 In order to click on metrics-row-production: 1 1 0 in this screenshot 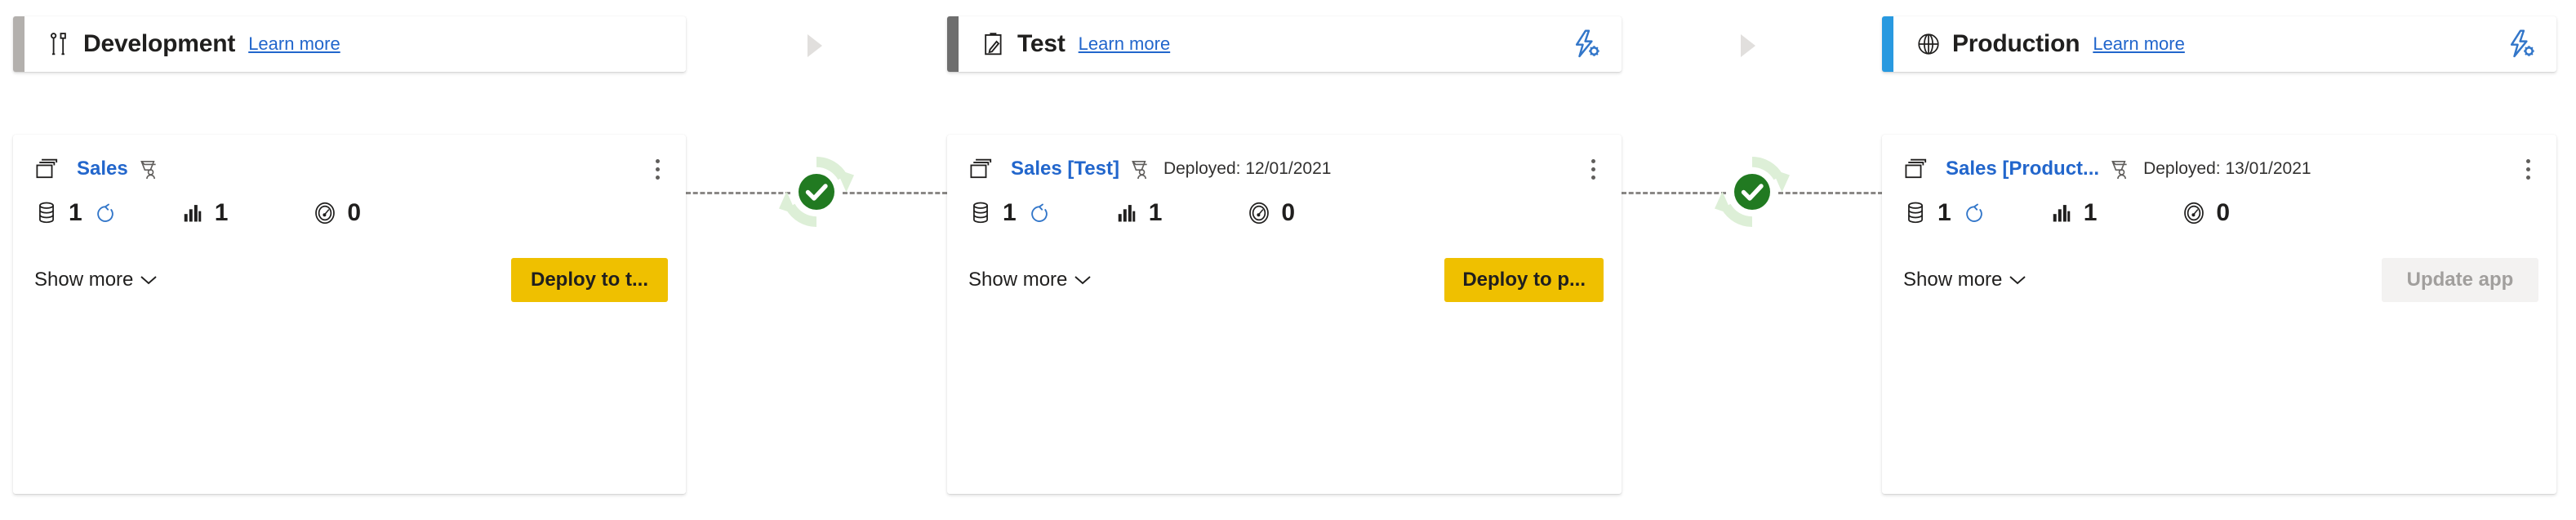, I will do `click(2219, 213)`.